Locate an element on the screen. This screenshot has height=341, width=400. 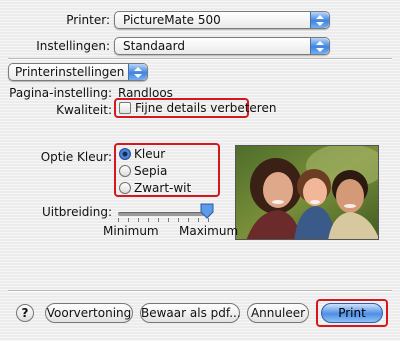
printer-select: PictureMate 500 is located at coordinates (222, 20).